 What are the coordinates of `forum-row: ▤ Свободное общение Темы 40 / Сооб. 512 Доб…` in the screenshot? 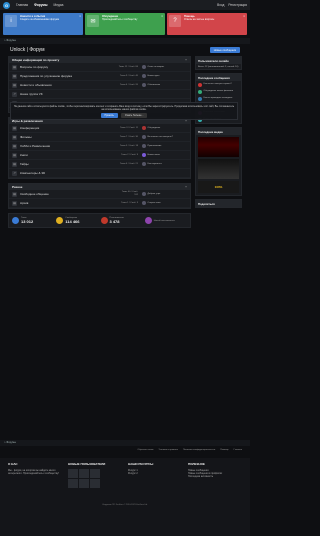 It's located at (99, 194).